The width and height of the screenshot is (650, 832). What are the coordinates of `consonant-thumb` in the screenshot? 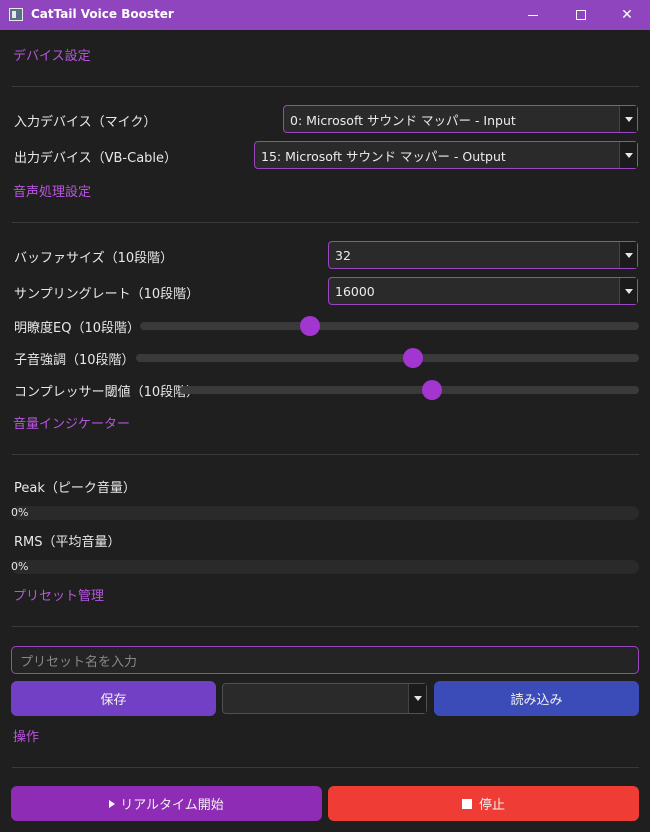 It's located at (412, 358).